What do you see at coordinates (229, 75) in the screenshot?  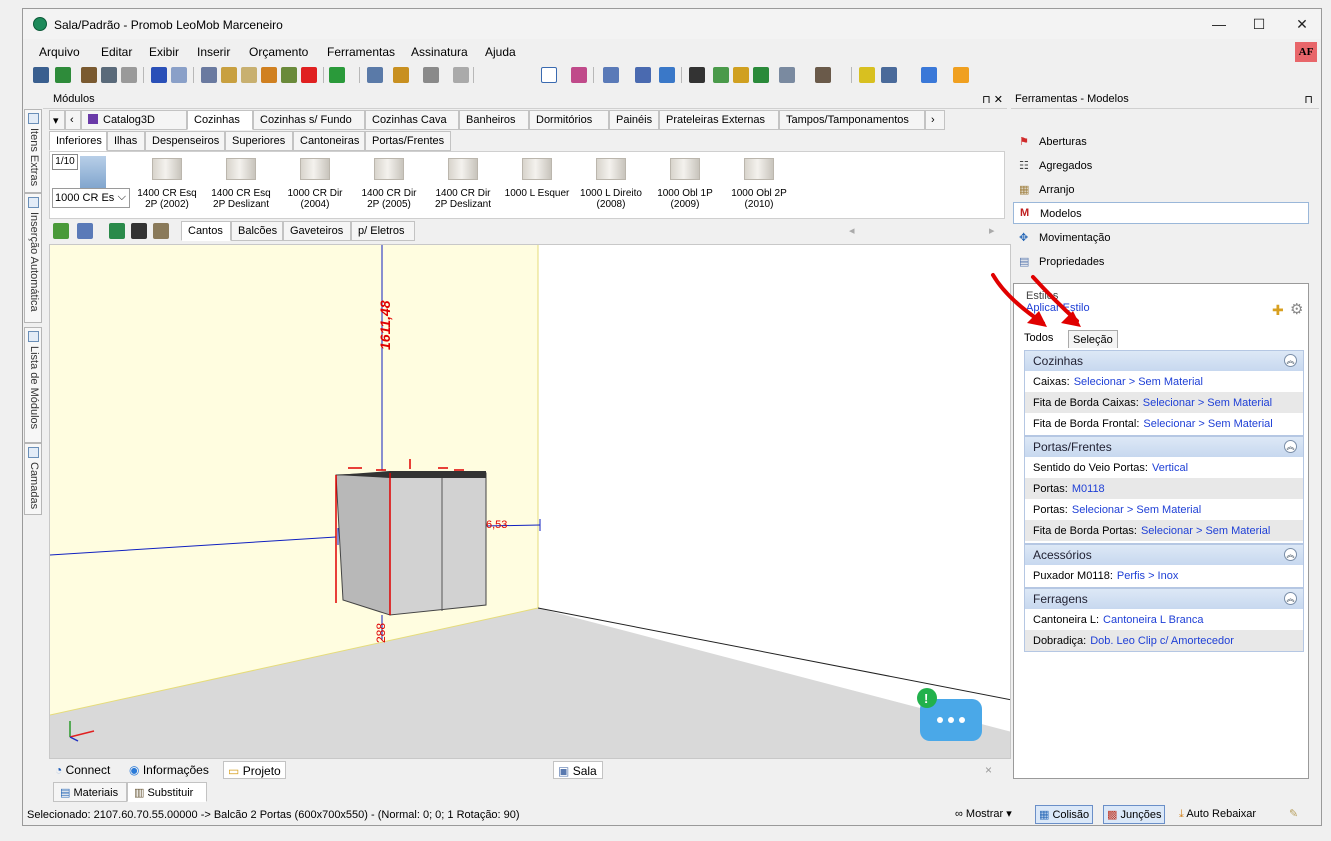 I see `copy-icon` at bounding box center [229, 75].